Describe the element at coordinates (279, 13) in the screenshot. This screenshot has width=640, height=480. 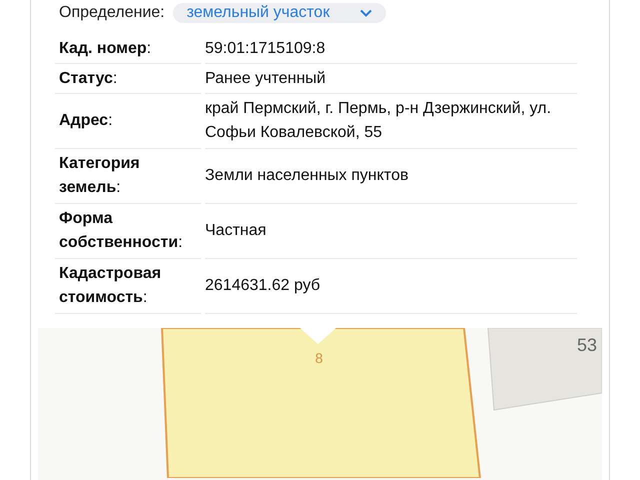
I see `type-dropdown: земельный участок` at that location.